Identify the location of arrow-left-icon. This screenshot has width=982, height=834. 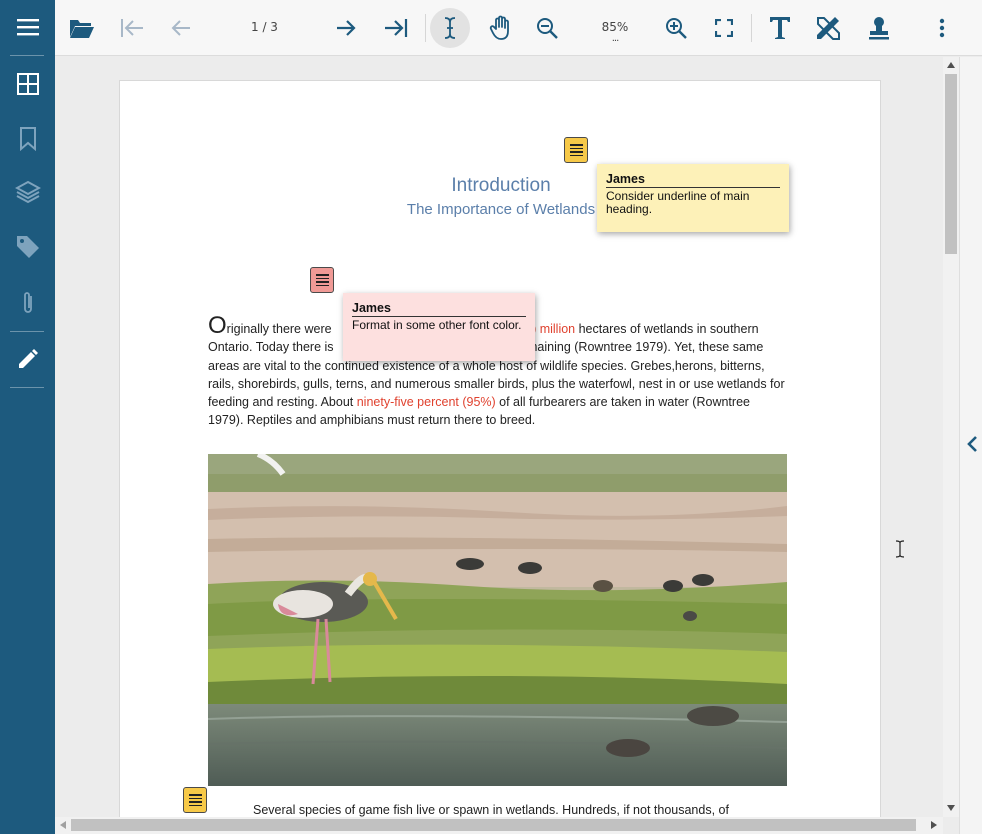
(180, 28).